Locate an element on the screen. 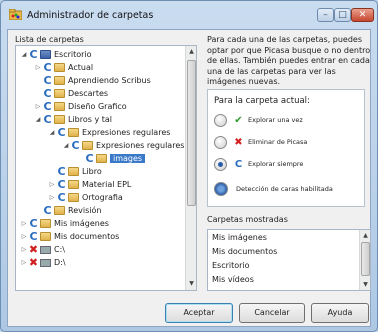 Image resolution: width=378 pixels, height=332 pixels. tree-item-diseno-grafico: ▷ C Diseño Grafico is located at coordinates (80, 106).